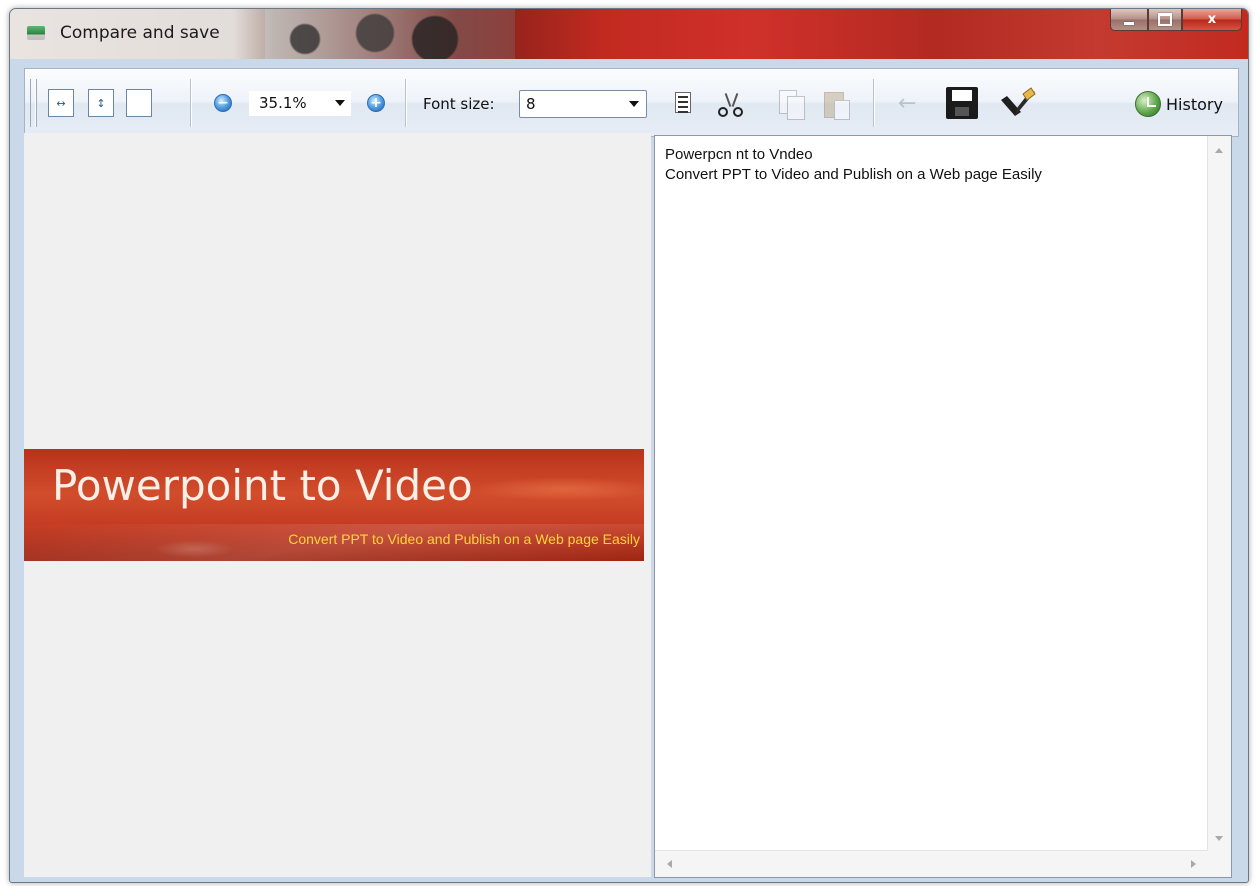  Describe the element at coordinates (61, 103) in the screenshot. I see `fit-width-icon: ↔` at that location.